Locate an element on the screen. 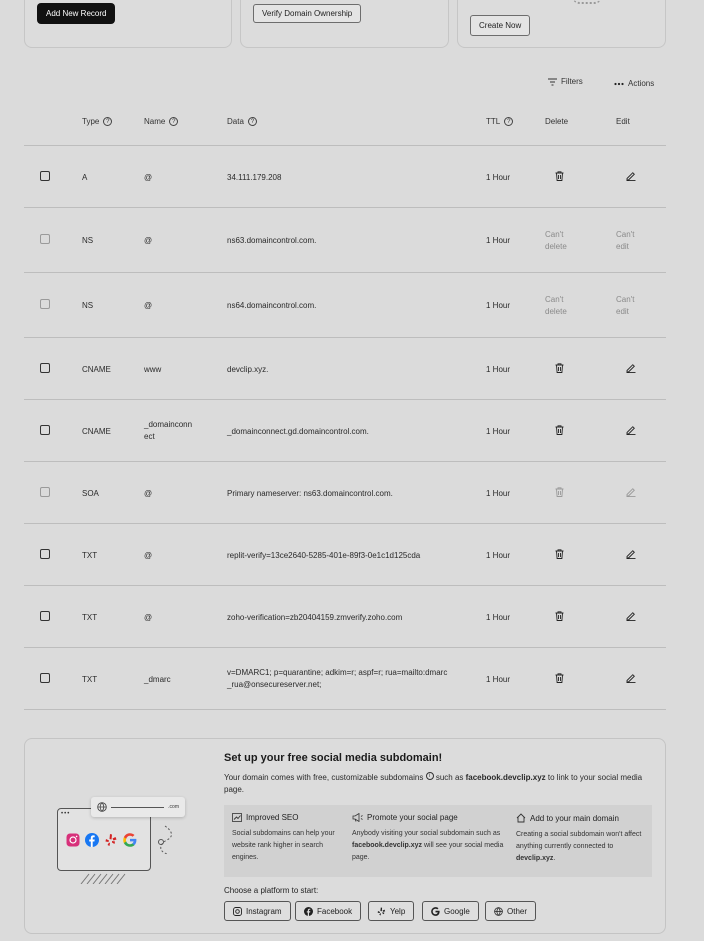  choose-platform-label: Choose a platform to start: is located at coordinates (271, 890).